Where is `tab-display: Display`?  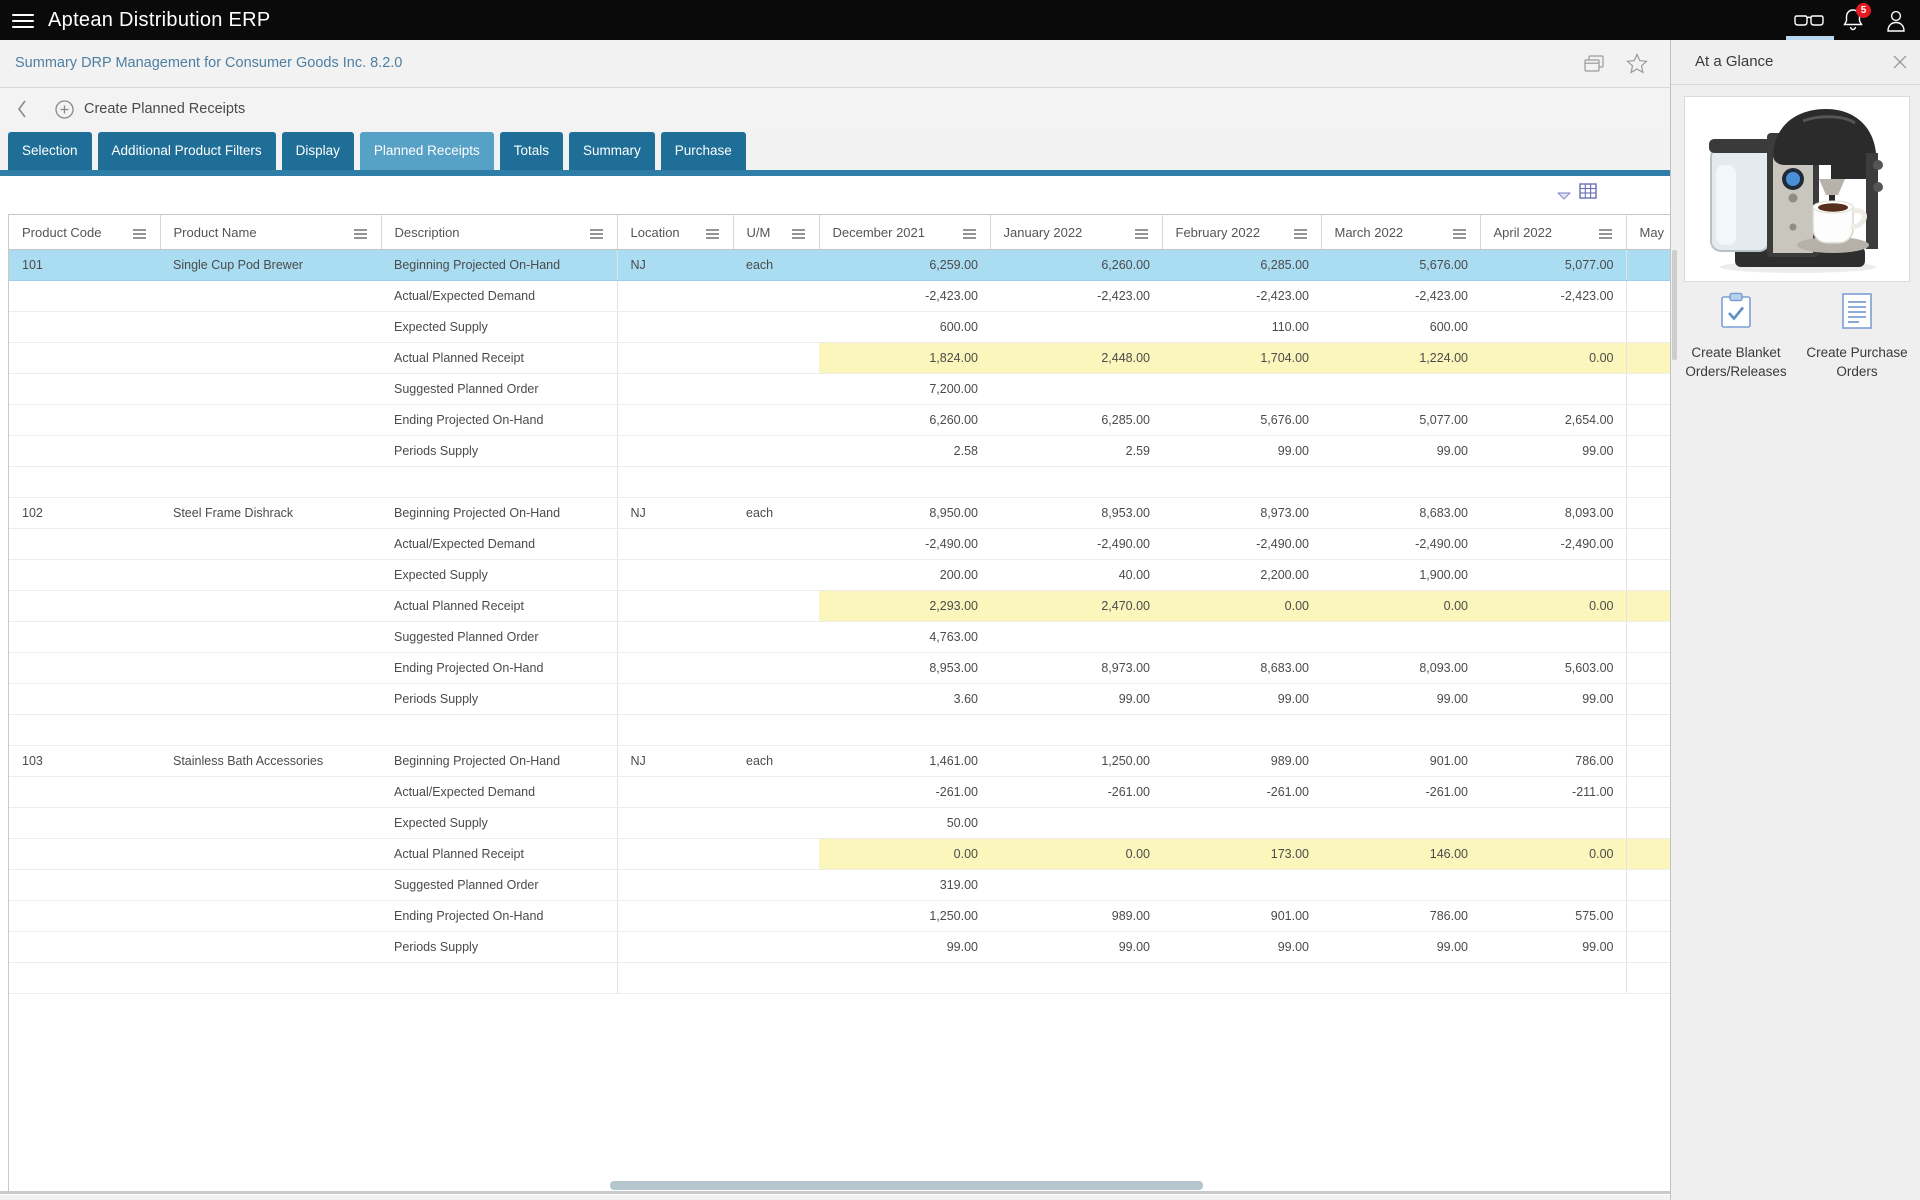
tab-display: Display is located at coordinates (317, 151).